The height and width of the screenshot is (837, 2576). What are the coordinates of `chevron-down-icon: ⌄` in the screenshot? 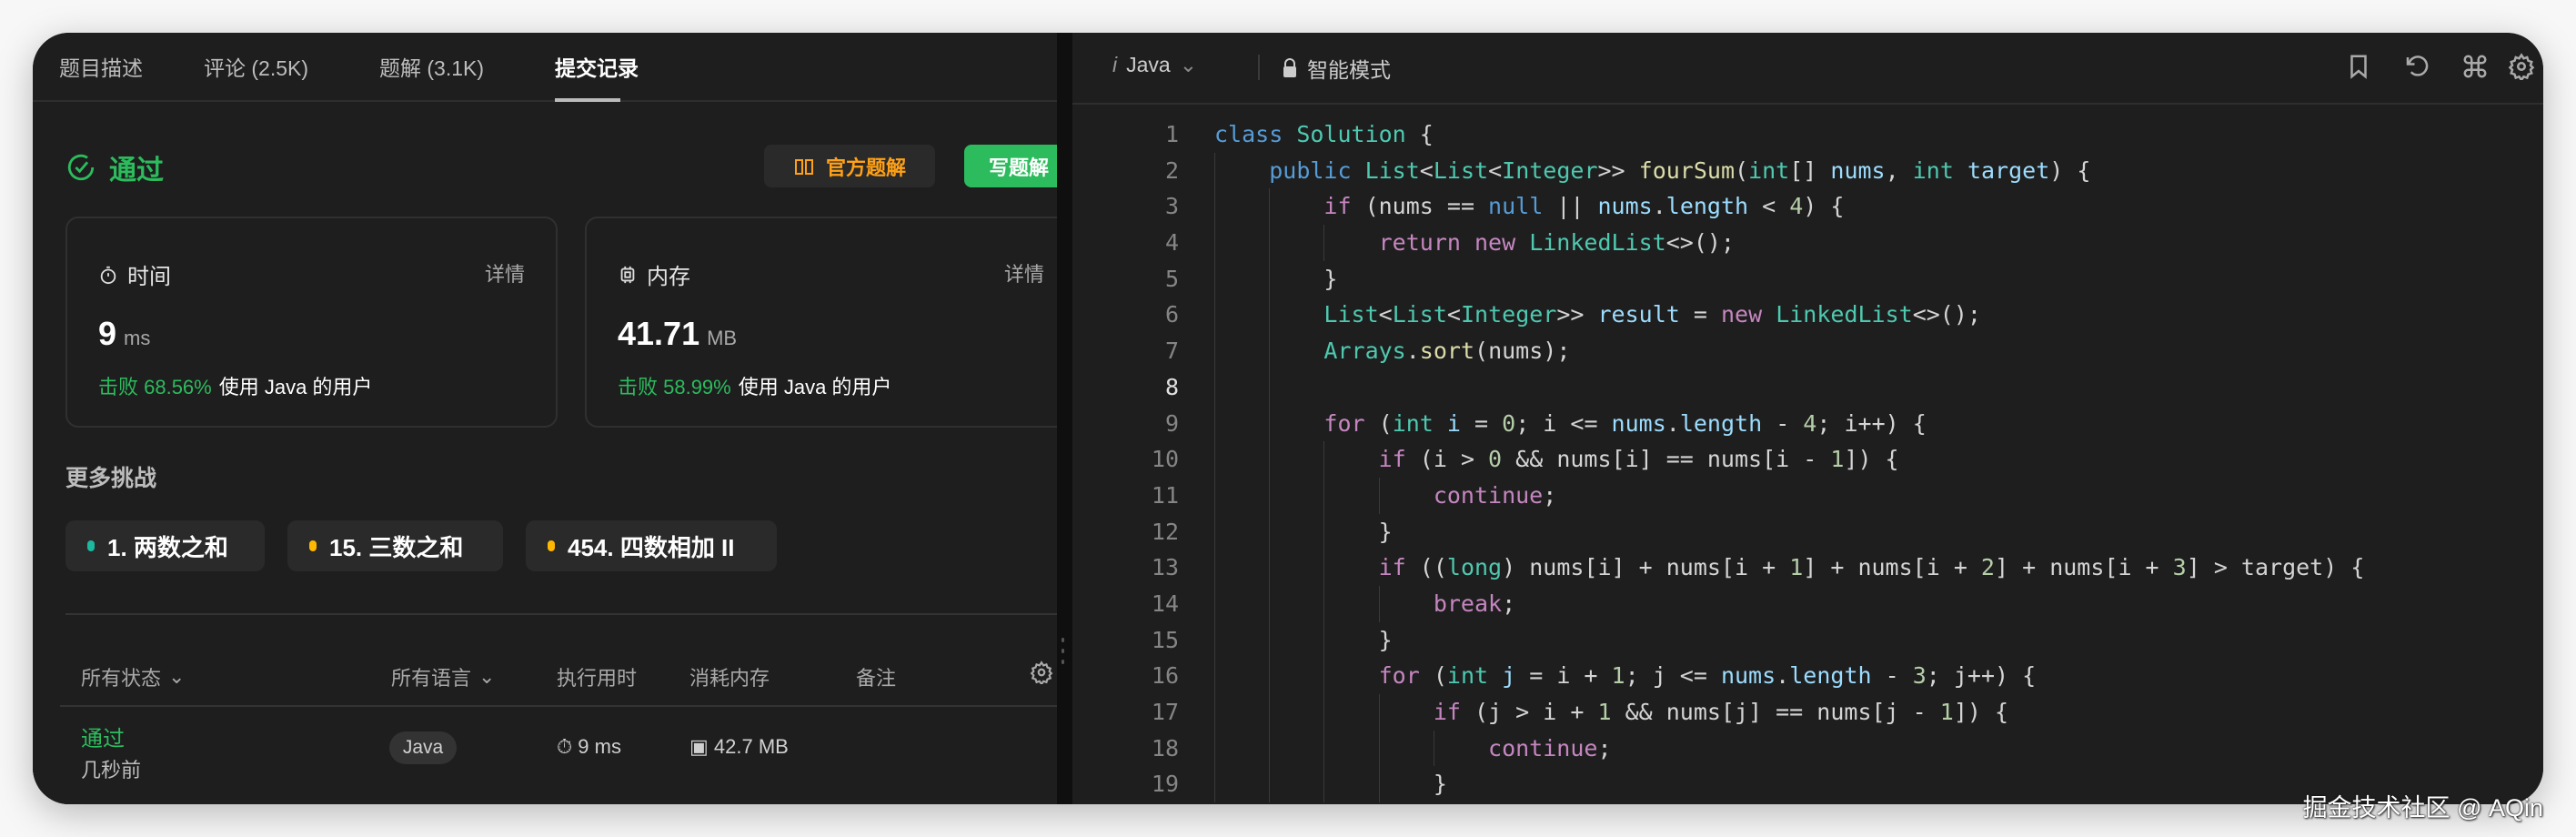 It's located at (177, 676).